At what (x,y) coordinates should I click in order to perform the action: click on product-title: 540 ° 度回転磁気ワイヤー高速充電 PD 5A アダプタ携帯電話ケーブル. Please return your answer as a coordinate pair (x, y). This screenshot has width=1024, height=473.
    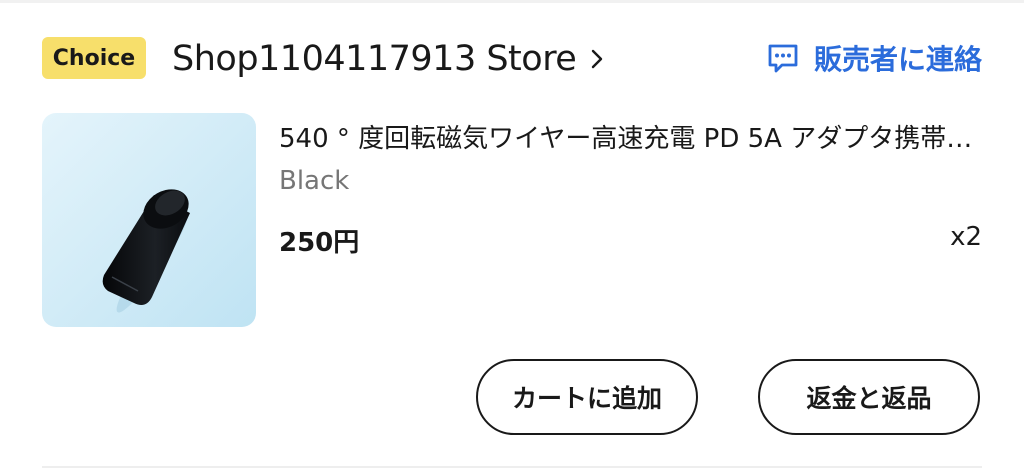
    Looking at the image, I should click on (630, 136).